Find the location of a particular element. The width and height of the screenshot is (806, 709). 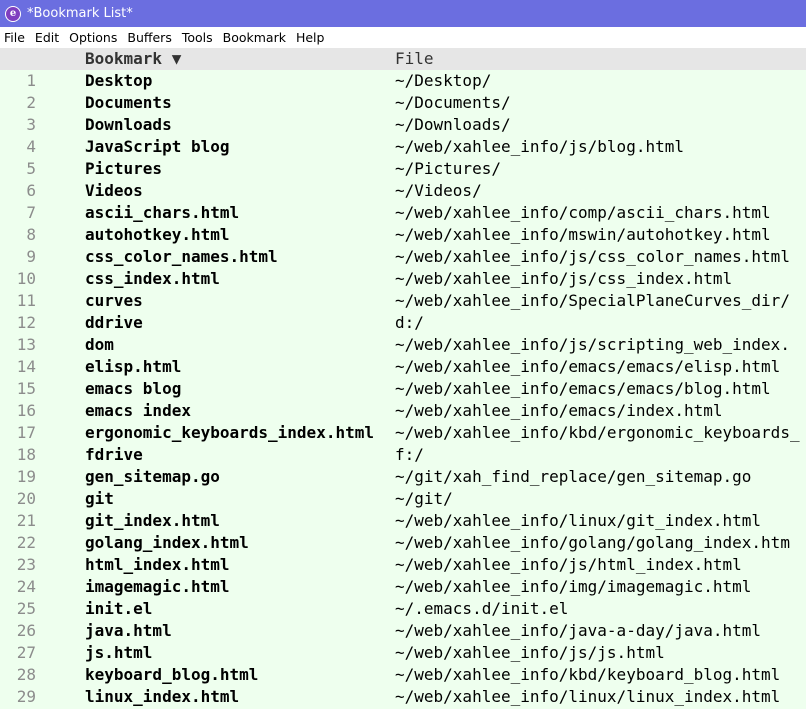

bookmark-name: JavaScript blog is located at coordinates (157, 147).